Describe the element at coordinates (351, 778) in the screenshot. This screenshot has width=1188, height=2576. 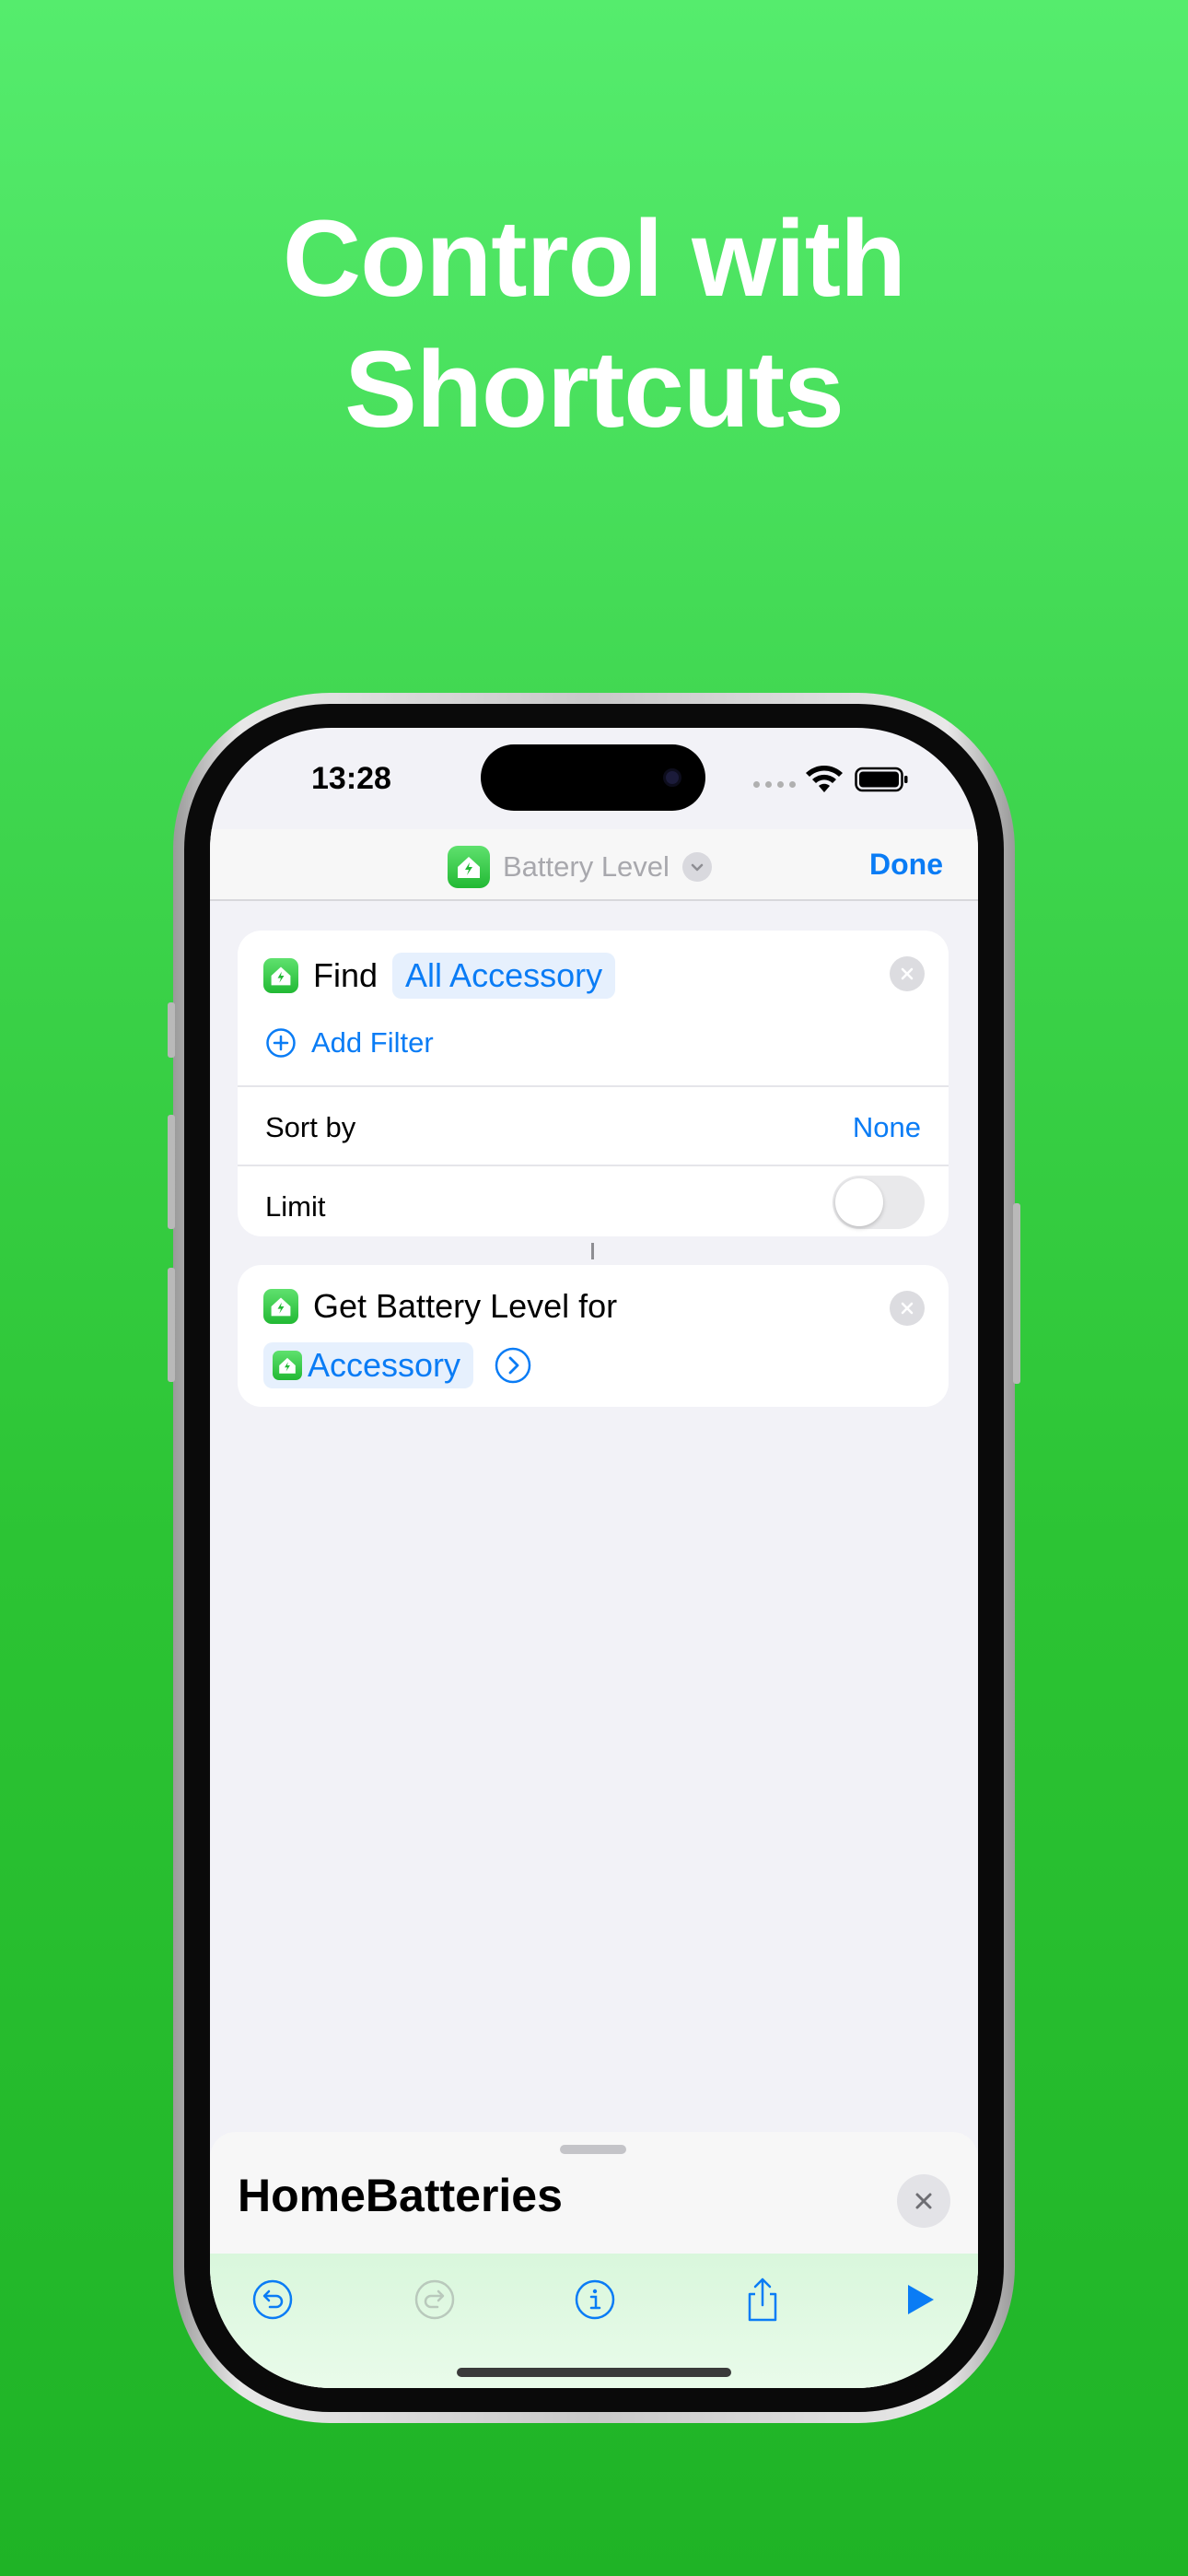
I see `status-time: 13:28` at that location.